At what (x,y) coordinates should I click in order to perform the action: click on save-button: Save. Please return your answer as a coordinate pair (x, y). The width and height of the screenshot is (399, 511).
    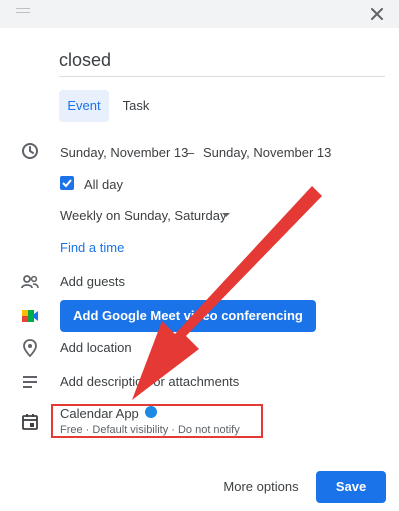
    Looking at the image, I should click on (351, 487).